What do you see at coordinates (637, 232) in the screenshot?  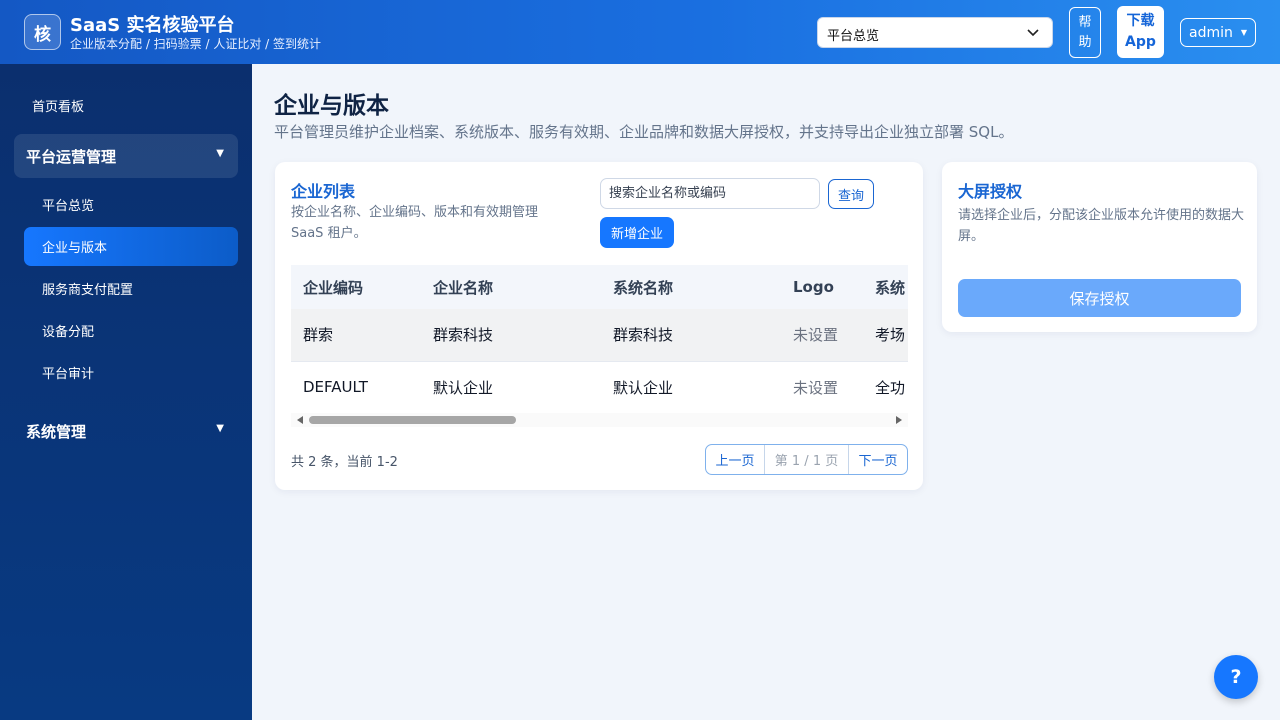 I see `add-enterprise-button: 新增企业` at bounding box center [637, 232].